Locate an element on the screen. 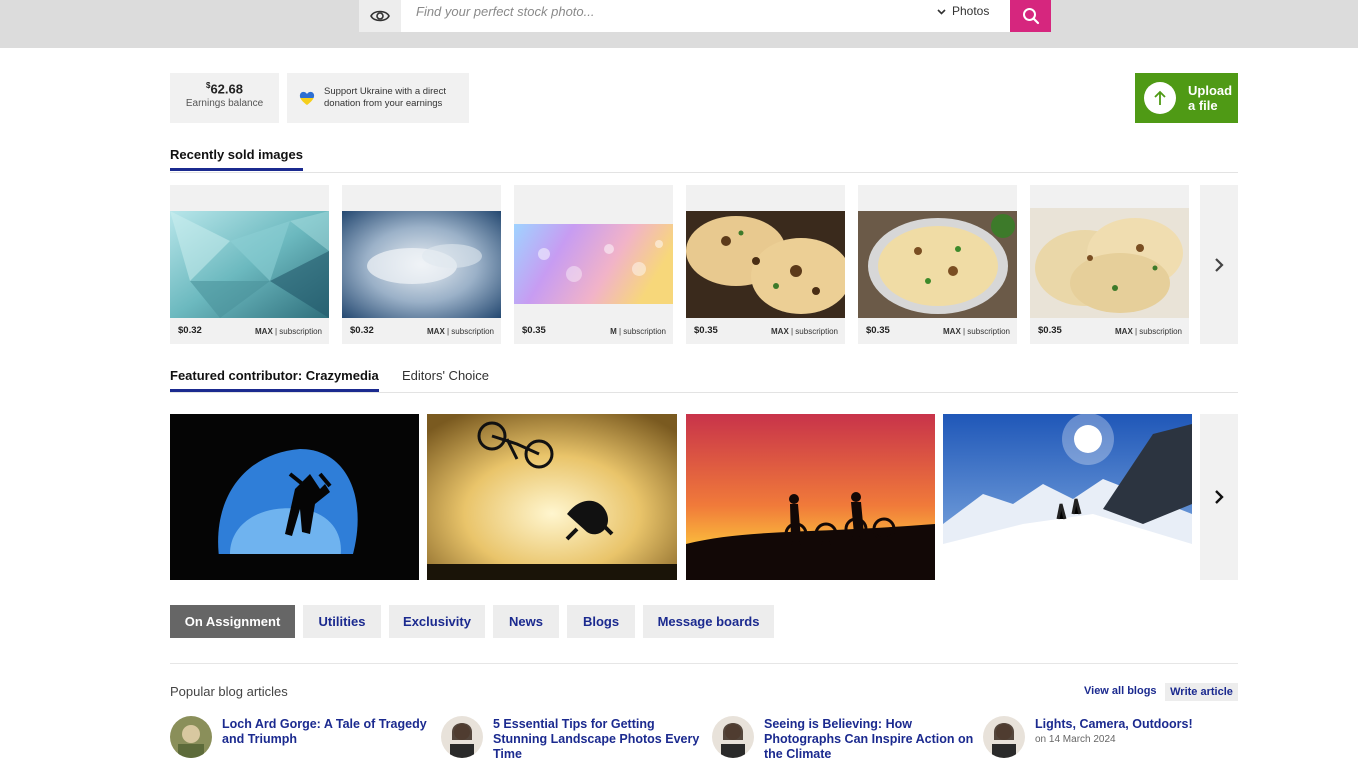 The width and height of the screenshot is (1358, 762). tab-featured-contributor: Featured contributor: Crazymedia is located at coordinates (274, 380).